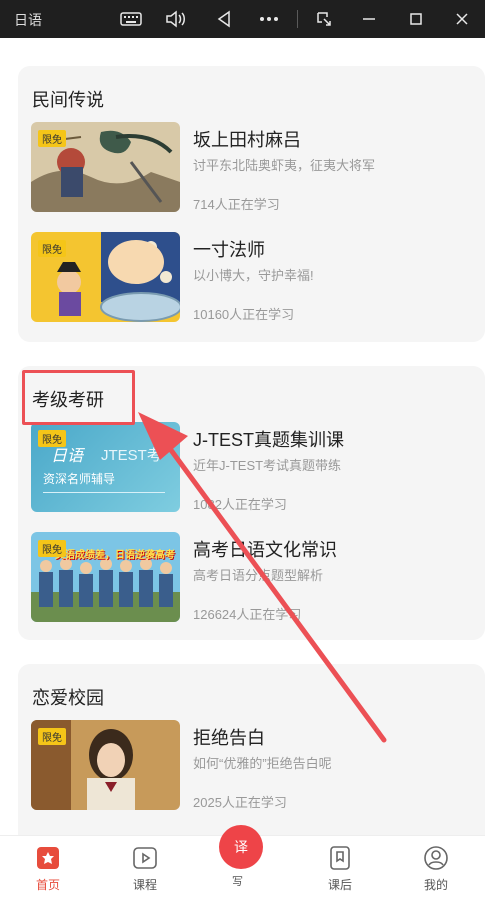 The image size is (485, 903). I want to click on nav-after-class: 课后, so click(340, 868).